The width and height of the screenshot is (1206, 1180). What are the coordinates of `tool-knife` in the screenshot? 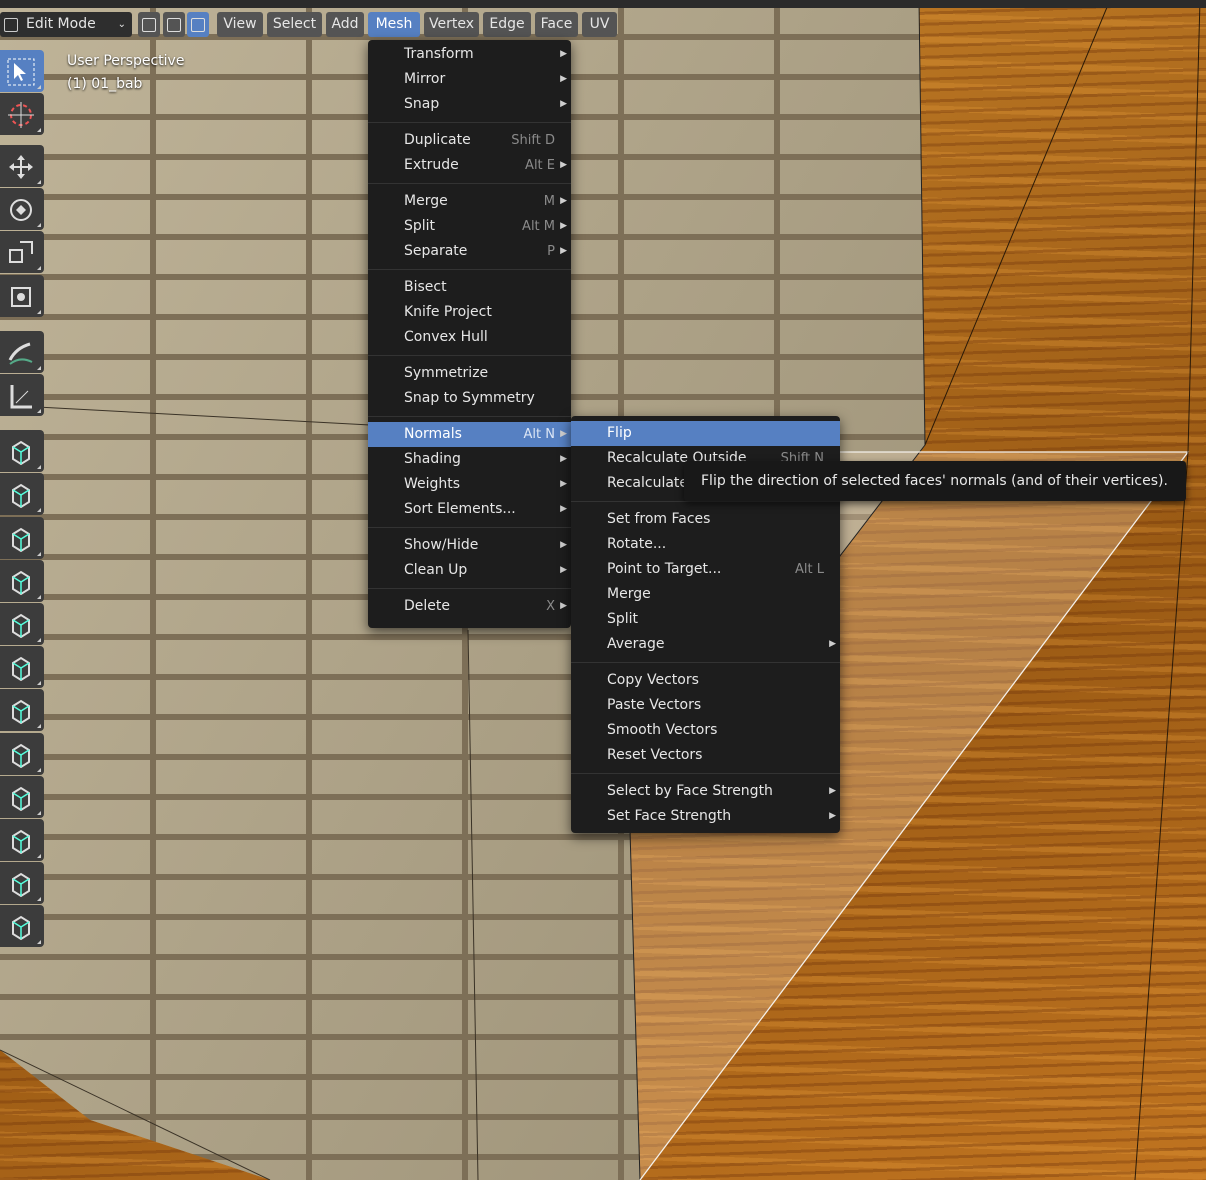 It's located at (22, 623).